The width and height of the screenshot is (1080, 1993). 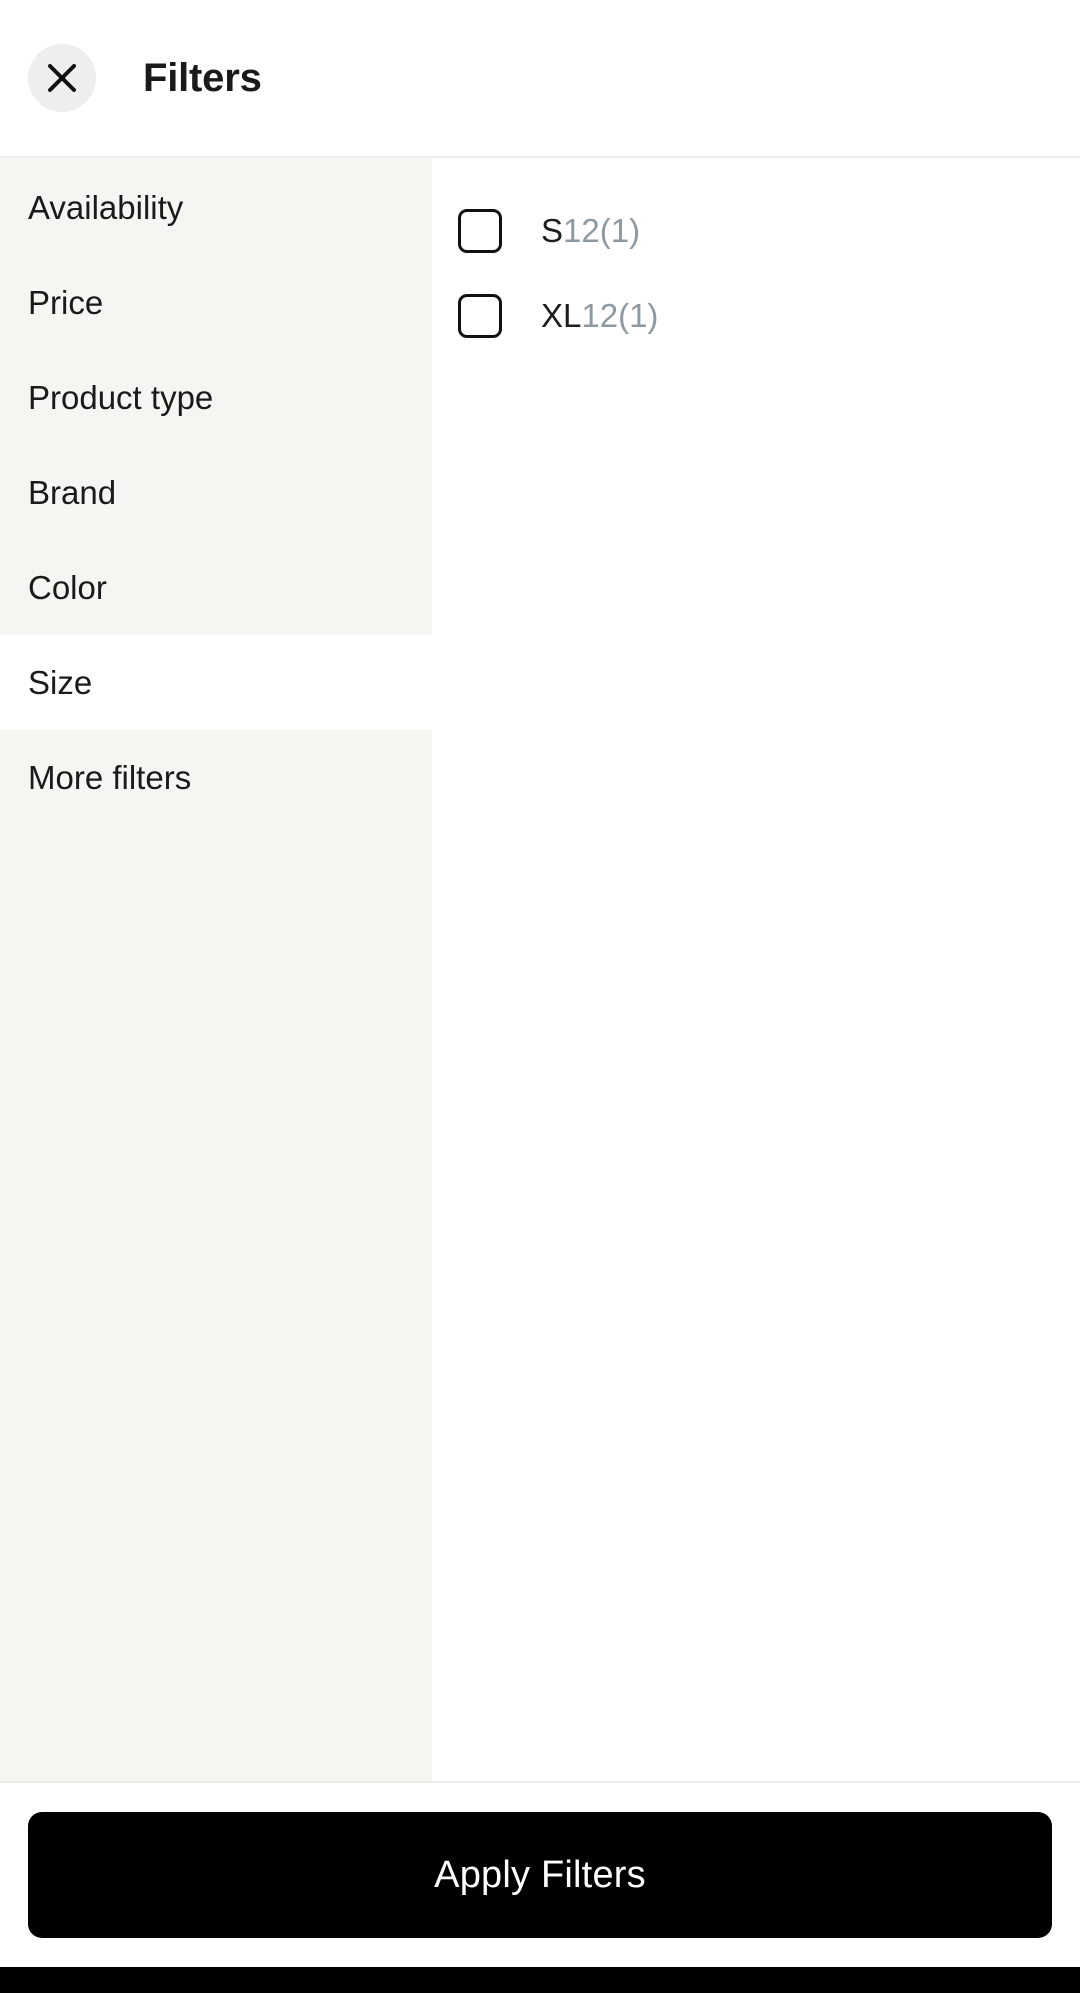 I want to click on option-value: S, so click(x=552, y=230).